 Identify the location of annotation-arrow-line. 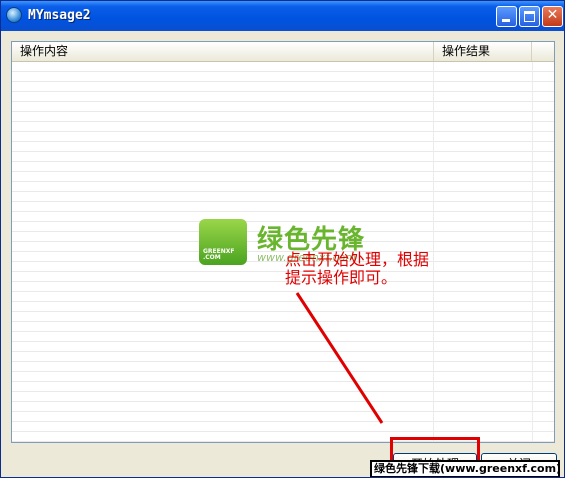
(339, 358).